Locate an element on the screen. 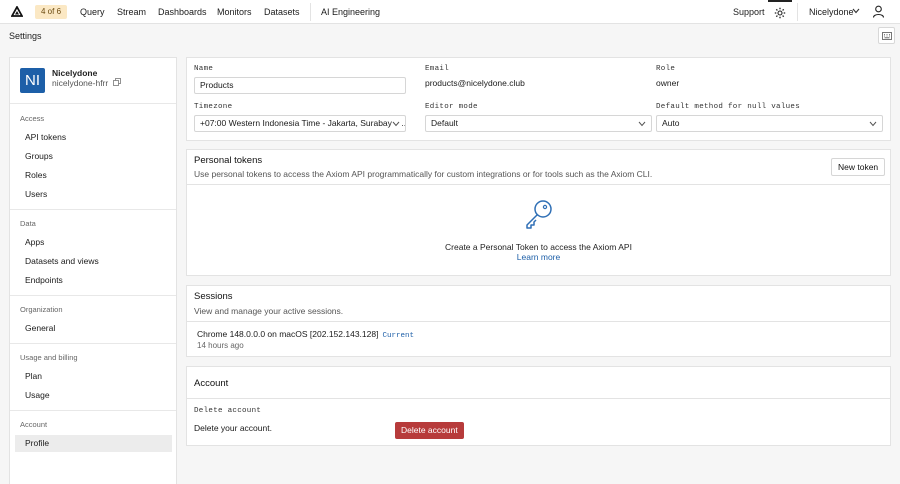  sessions-subtitle: View and manage your active sessions. is located at coordinates (269, 311).